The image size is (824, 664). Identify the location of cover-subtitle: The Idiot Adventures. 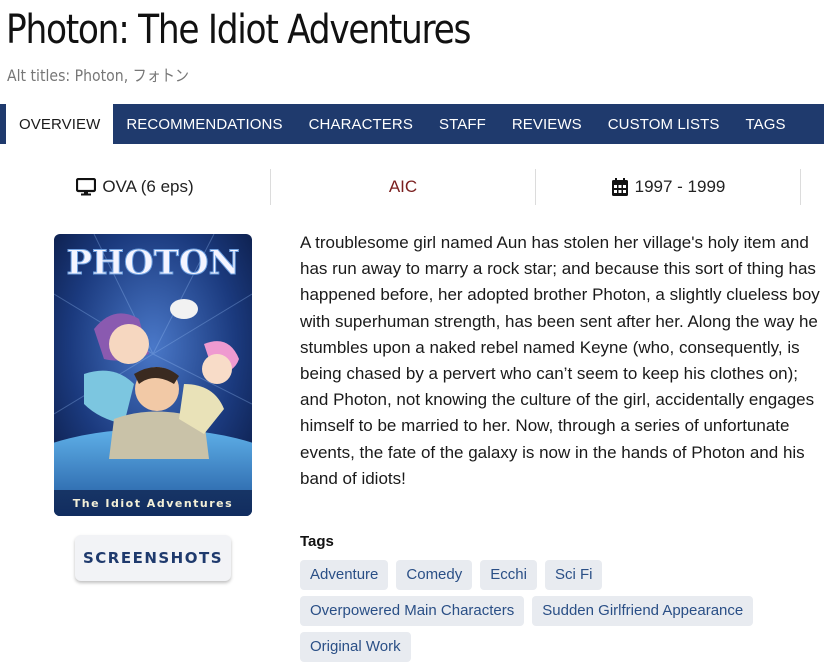
(153, 503).